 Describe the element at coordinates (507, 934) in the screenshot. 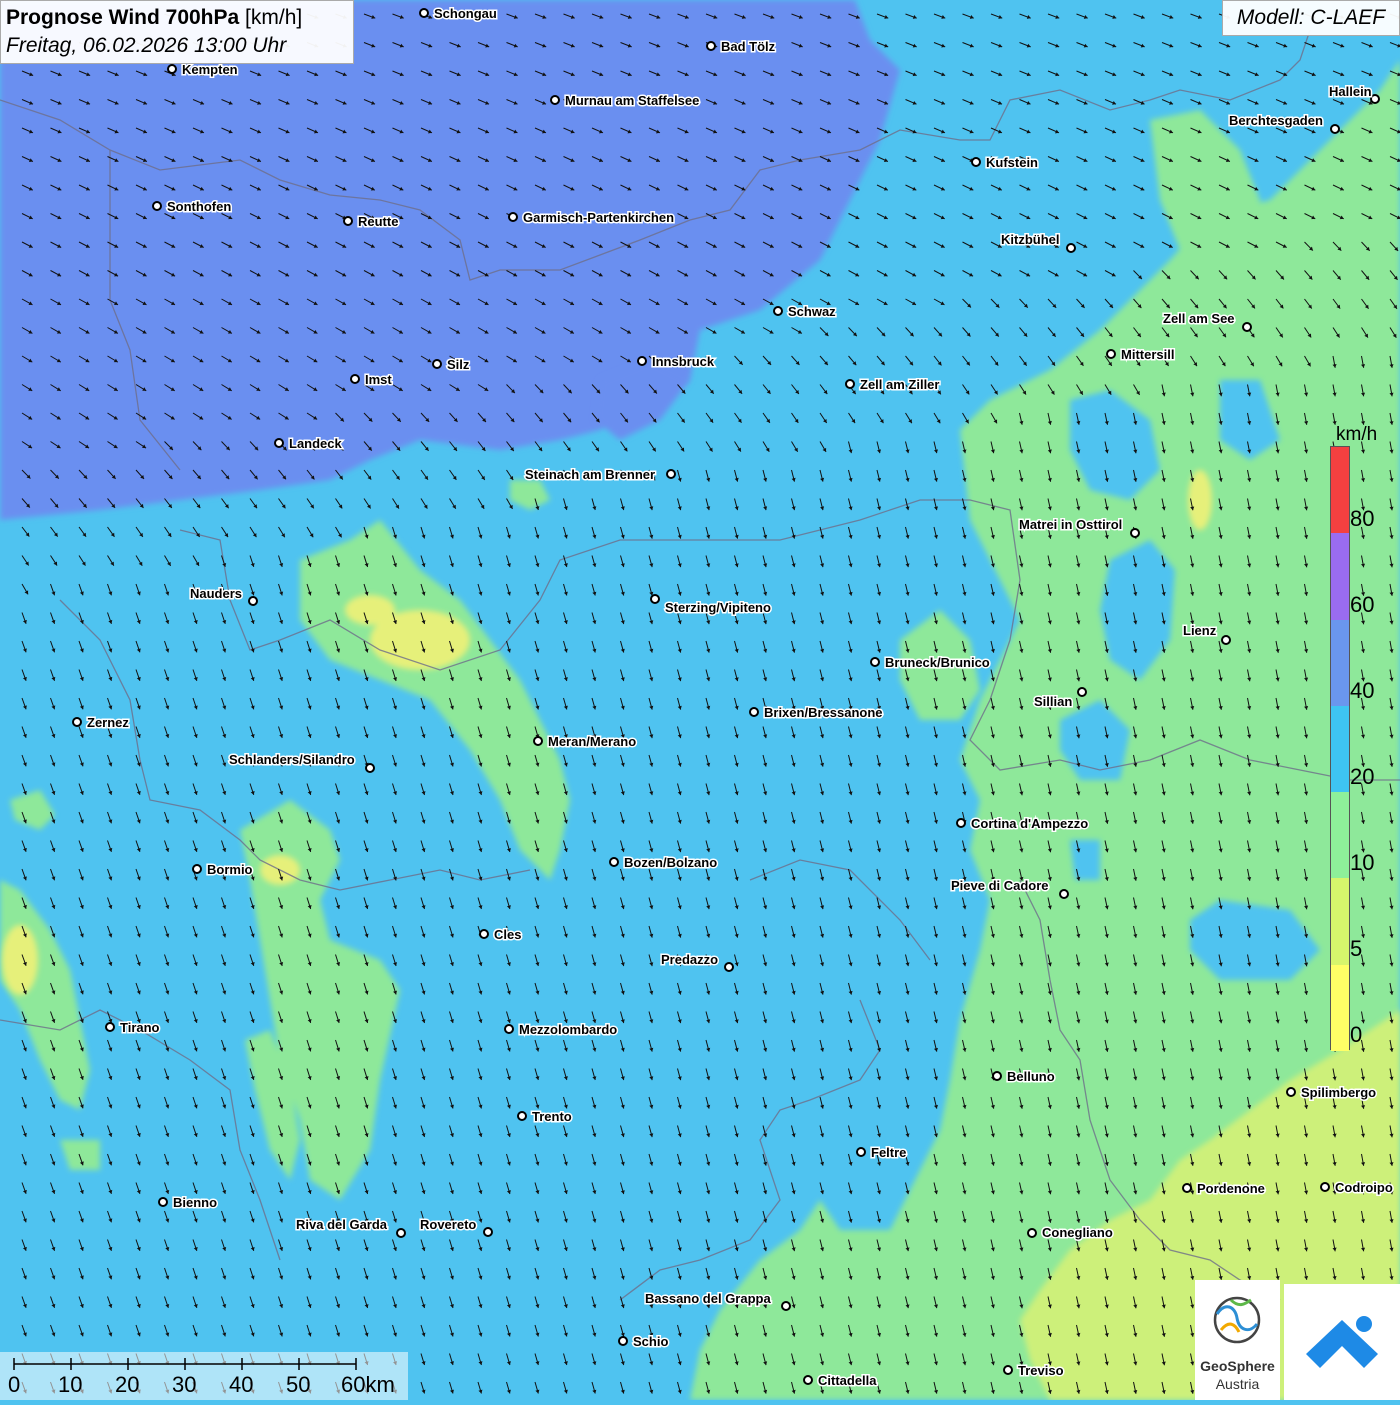

I see `city-label: Cles` at that location.